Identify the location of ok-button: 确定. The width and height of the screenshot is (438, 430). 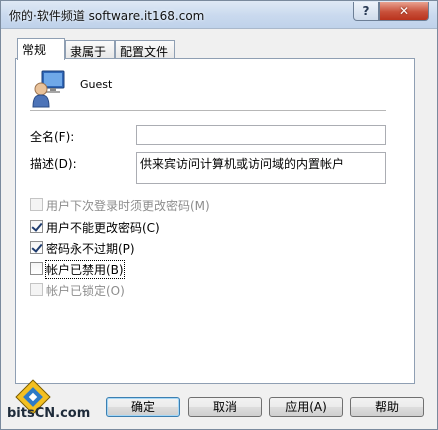
(143, 407).